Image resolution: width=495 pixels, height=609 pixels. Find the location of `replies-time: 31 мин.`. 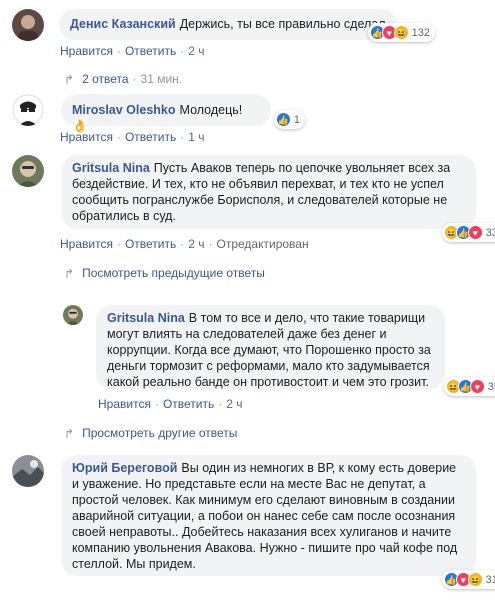

replies-time: 31 мин. is located at coordinates (161, 79).